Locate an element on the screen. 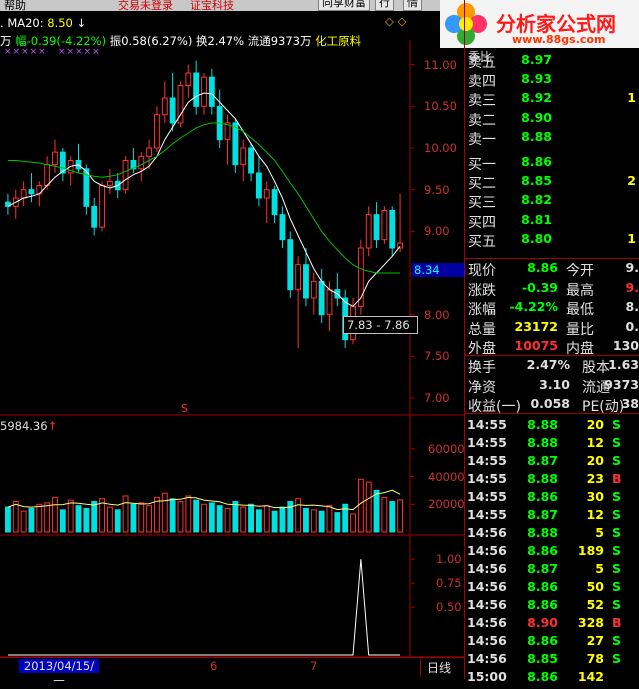 The width and height of the screenshot is (639, 689). tick-price: 8.87 is located at coordinates (542, 460).